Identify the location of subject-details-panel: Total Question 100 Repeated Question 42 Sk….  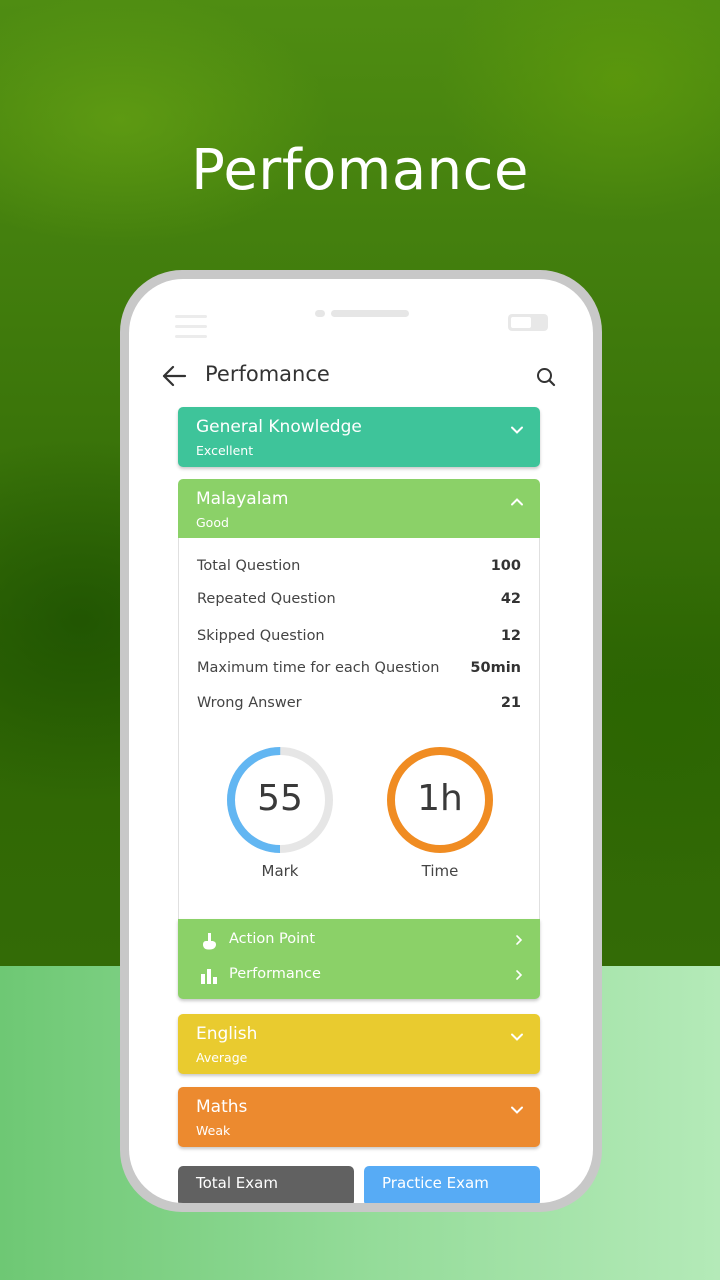
(359, 728).